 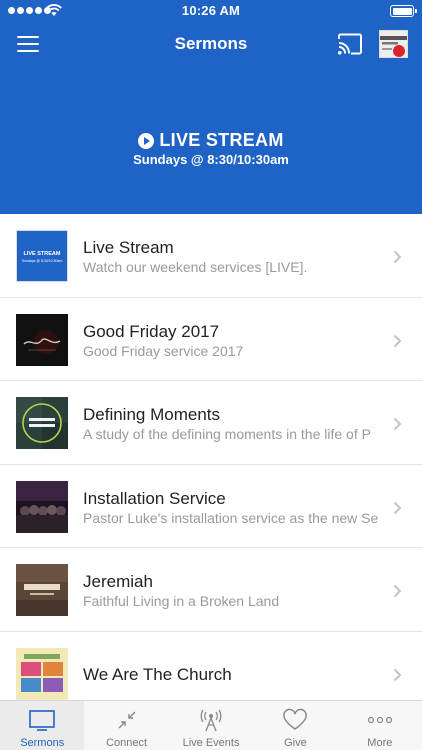 What do you see at coordinates (128, 247) in the screenshot?
I see `sermon-title: Live Stream` at bounding box center [128, 247].